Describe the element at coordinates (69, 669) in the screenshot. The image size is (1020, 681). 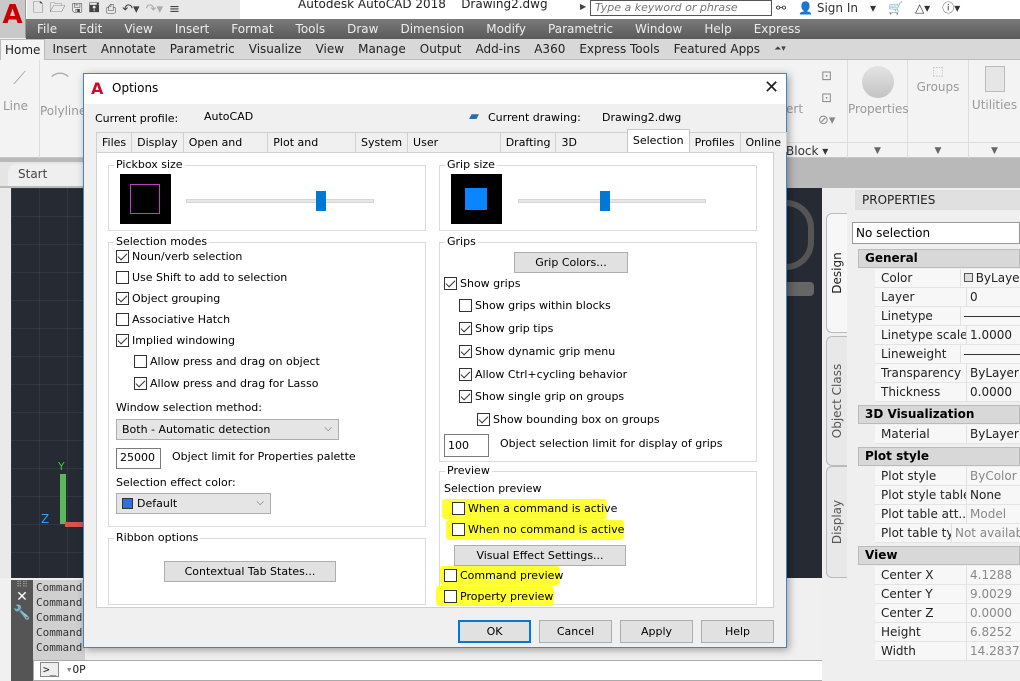
I see `recent-commands-icon: ▾` at that location.